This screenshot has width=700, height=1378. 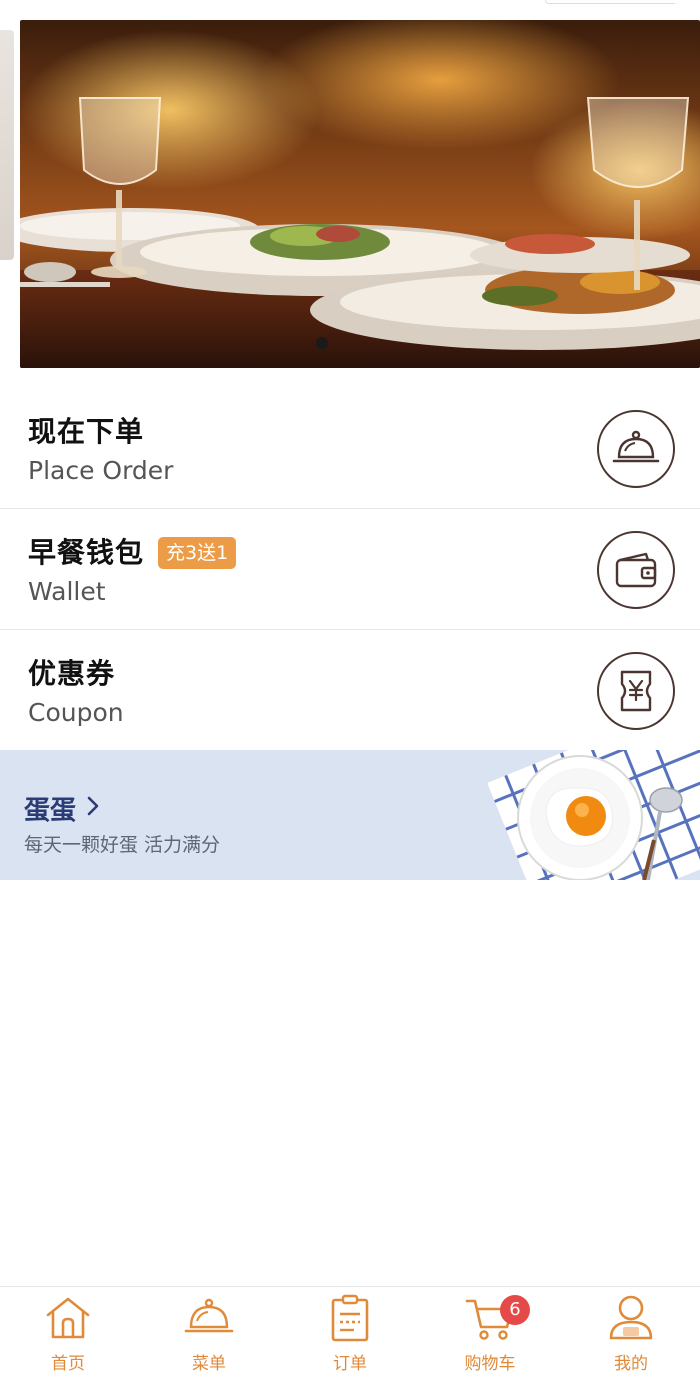 I want to click on egg-promo-title: 蛋蛋, so click(x=50, y=811).